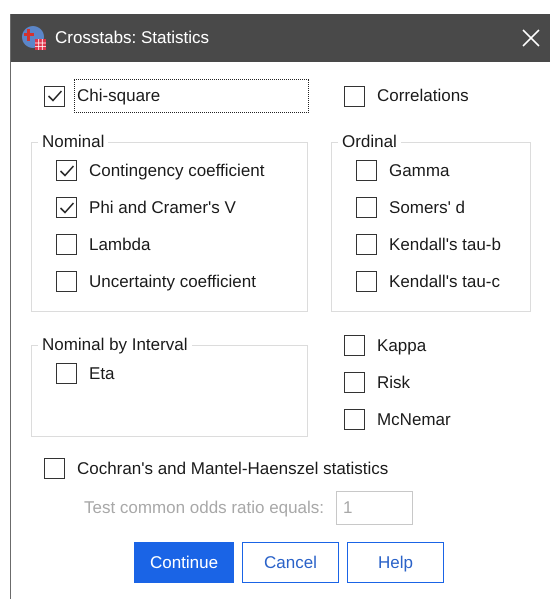 The width and height of the screenshot is (550, 599). What do you see at coordinates (402, 345) in the screenshot?
I see `checkbox-label: Kappa` at bounding box center [402, 345].